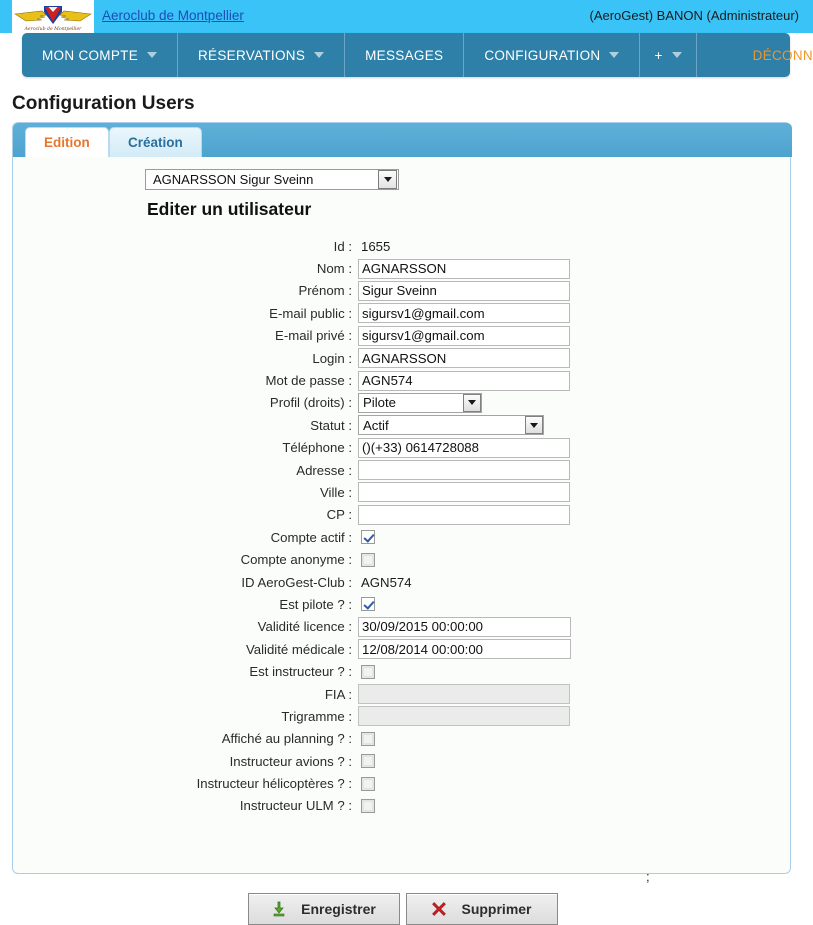 This screenshot has height=925, width=813. Describe the element at coordinates (90, 55) in the screenshot. I see `nav-label: MON COMPTE` at that location.